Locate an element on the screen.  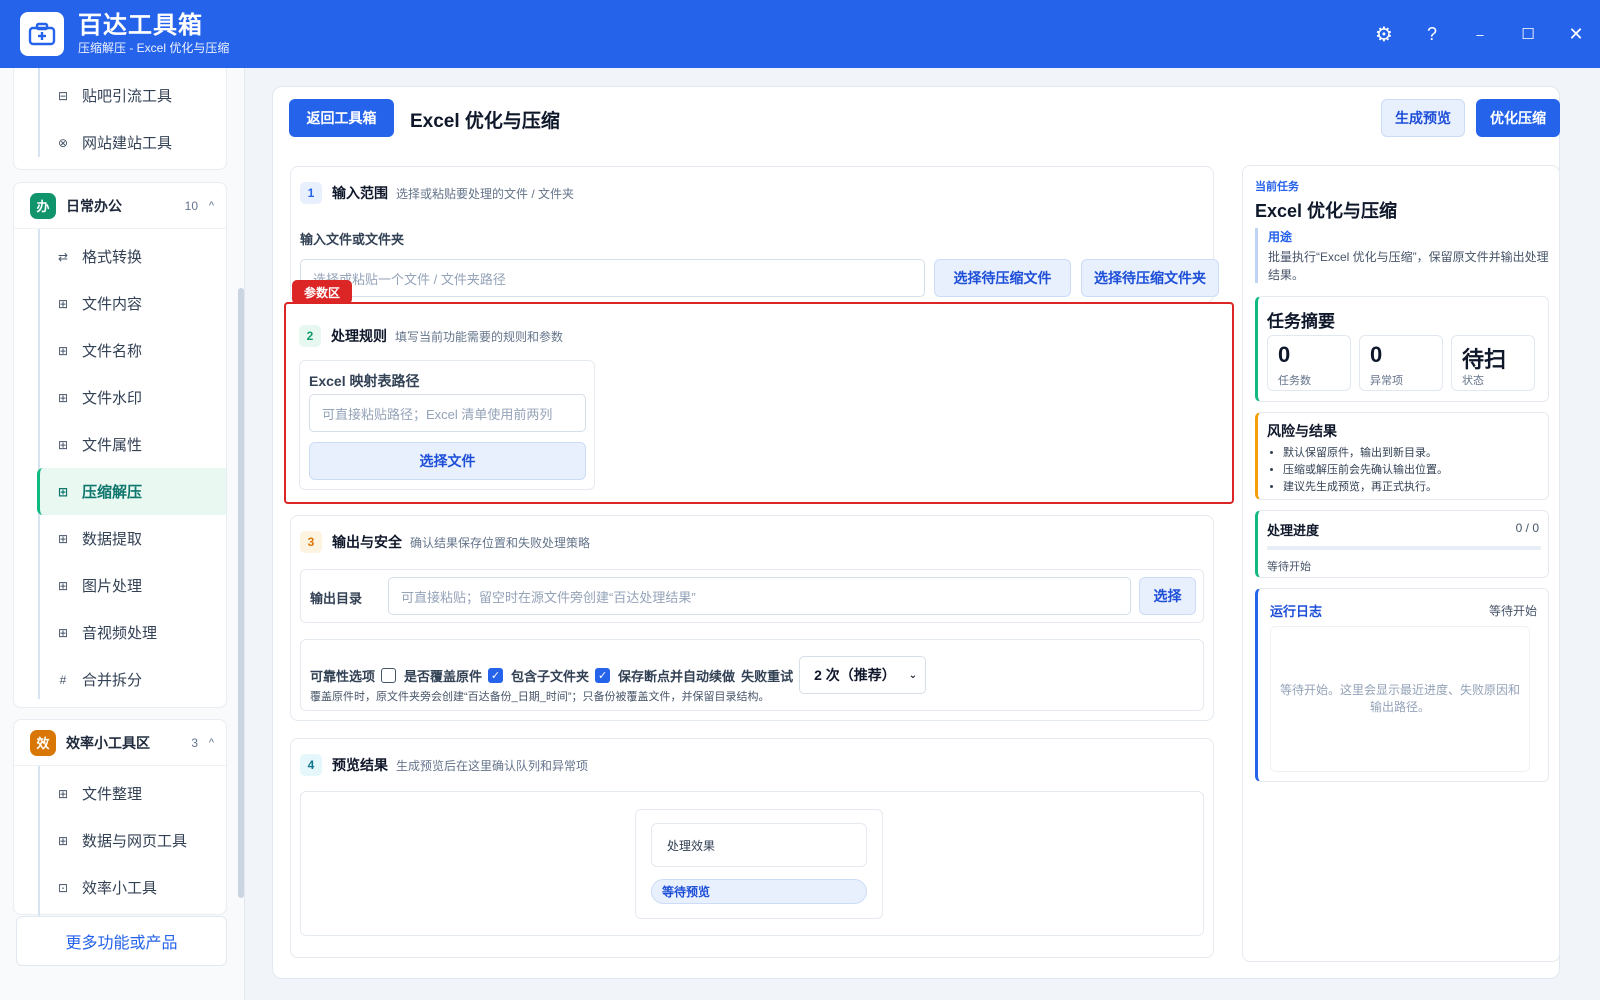
output-dir-row: 输出目录 可直接粘贴；留空时在源文件旁创建“百达处理结果” 选择 is located at coordinates (752, 596).